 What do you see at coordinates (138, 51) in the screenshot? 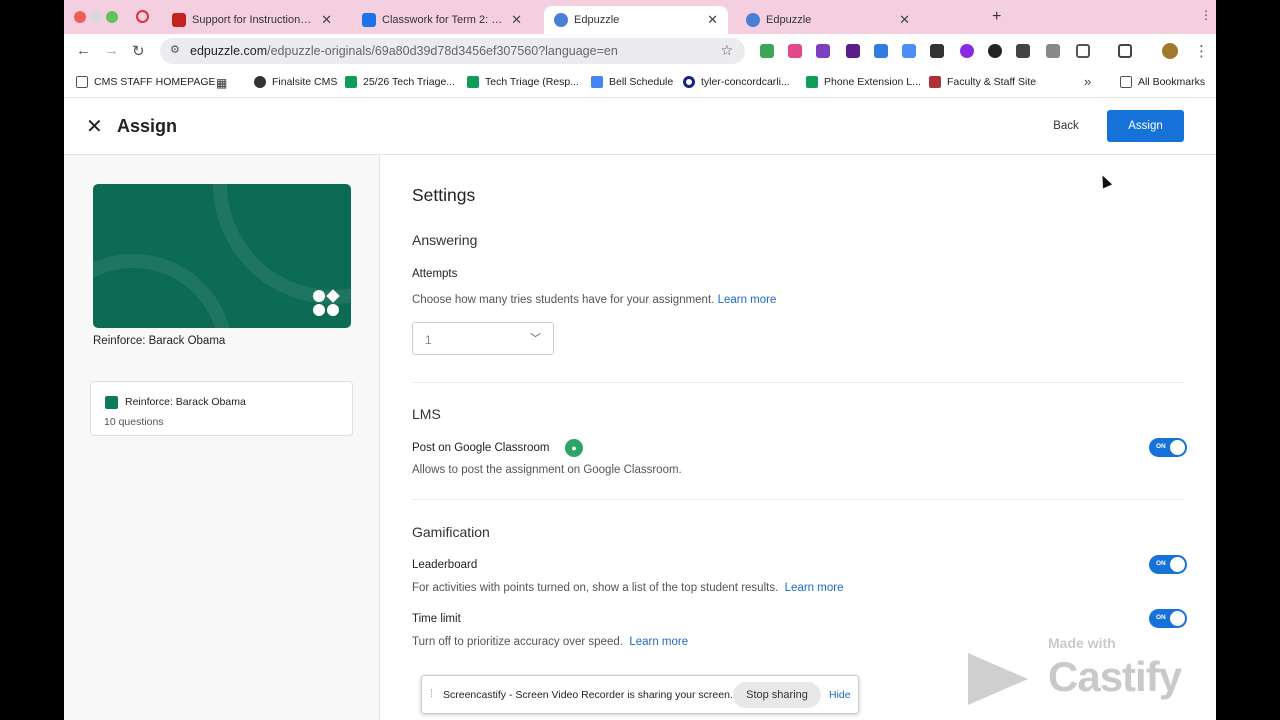
I see `reload-icon: ↻` at bounding box center [138, 51].